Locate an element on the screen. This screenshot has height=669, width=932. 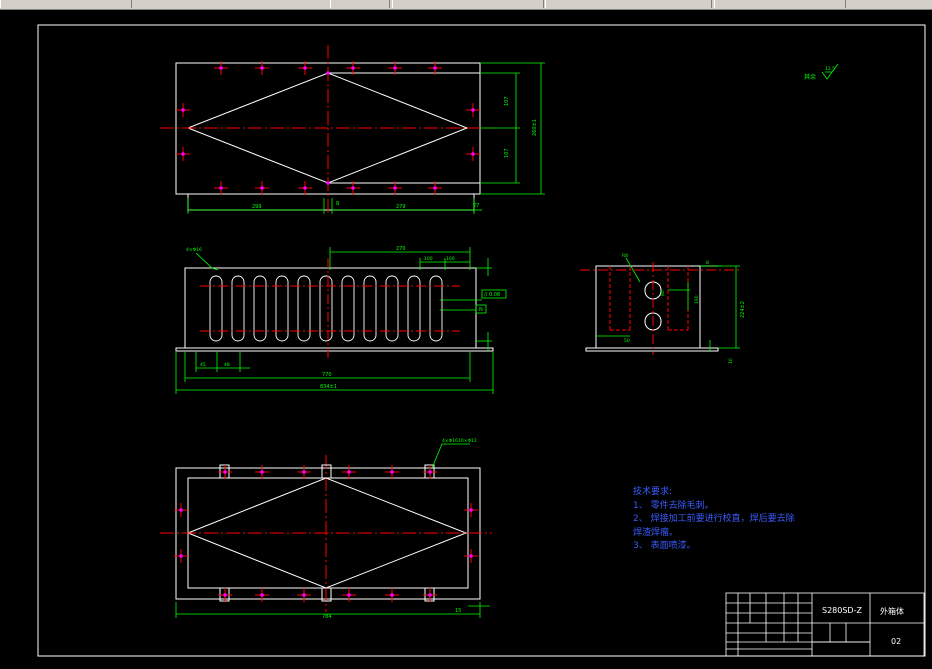
dim-bottom-right: 15 is located at coordinates (458, 611).